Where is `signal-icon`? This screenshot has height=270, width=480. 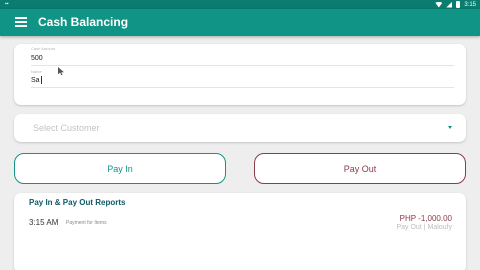 signal-icon is located at coordinates (449, 4).